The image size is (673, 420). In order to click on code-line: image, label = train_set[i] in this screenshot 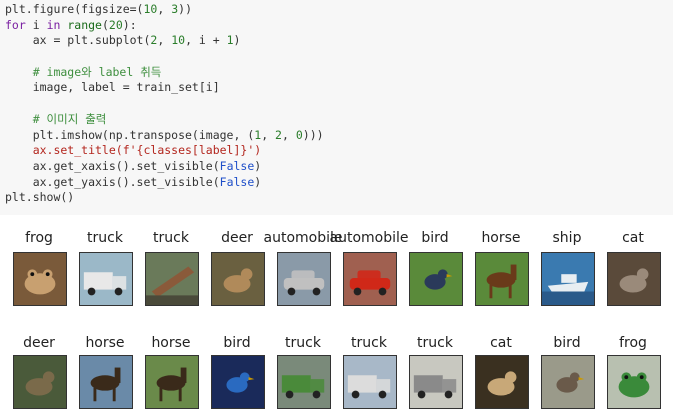, I will do `click(339, 88)`.